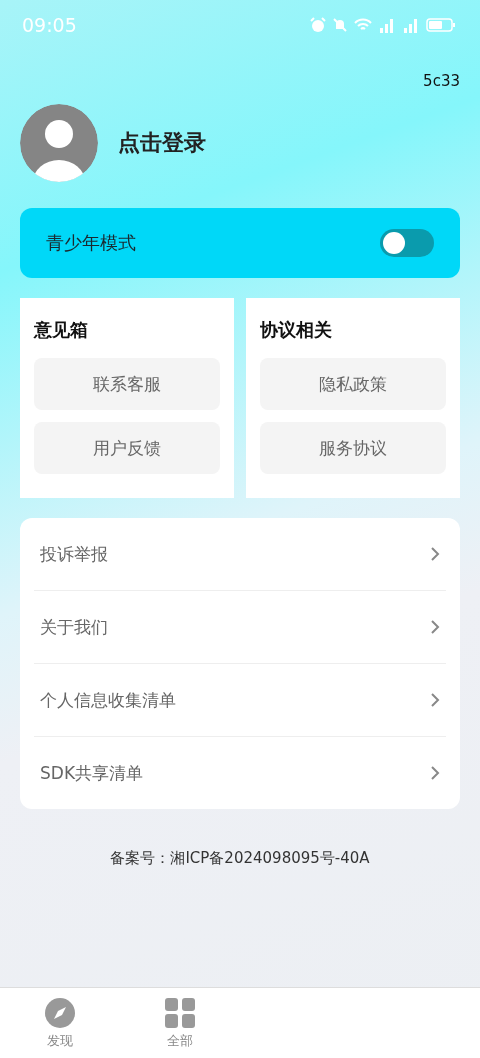  What do you see at coordinates (353, 384) in the screenshot?
I see `card-button: 隐私政策` at bounding box center [353, 384].